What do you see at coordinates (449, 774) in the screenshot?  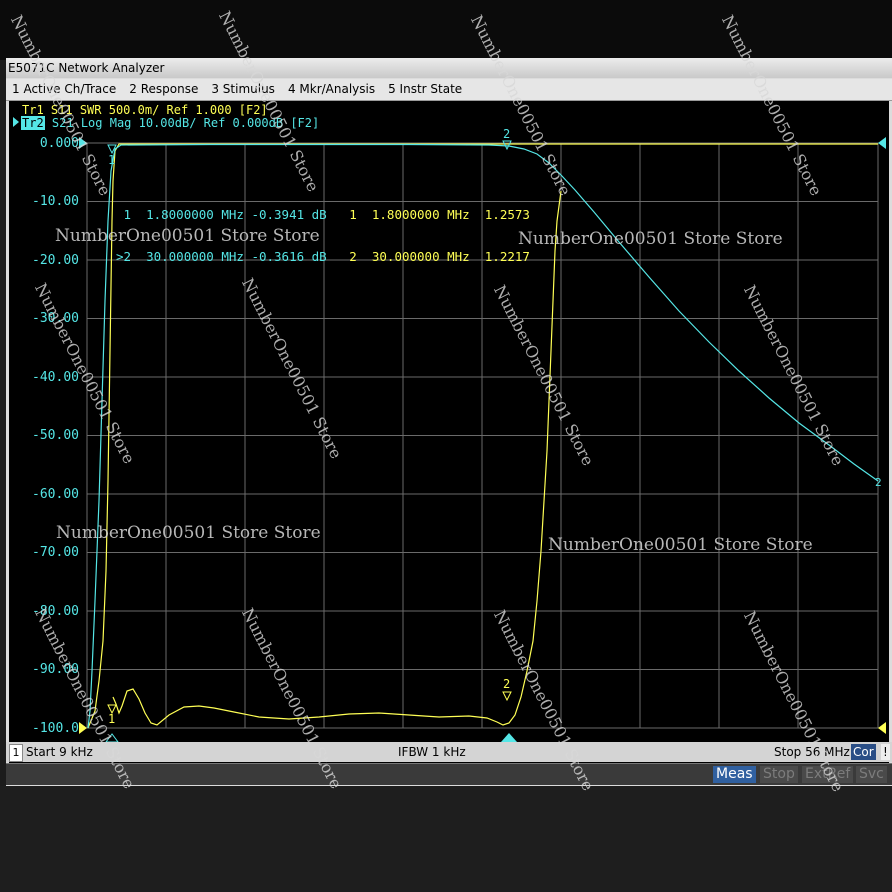 I see `softkey-bar: Meas Stop ExtRef Svc` at bounding box center [449, 774].